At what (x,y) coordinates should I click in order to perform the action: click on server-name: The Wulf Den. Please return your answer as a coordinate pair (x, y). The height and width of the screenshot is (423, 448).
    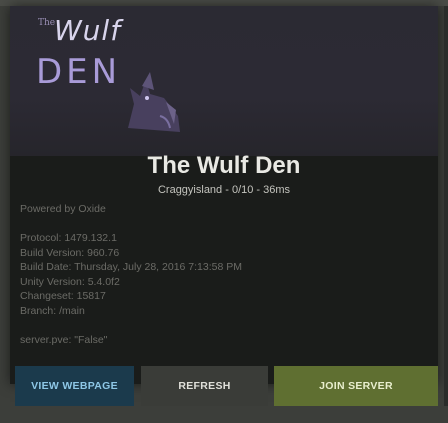
    Looking at the image, I should click on (224, 165).